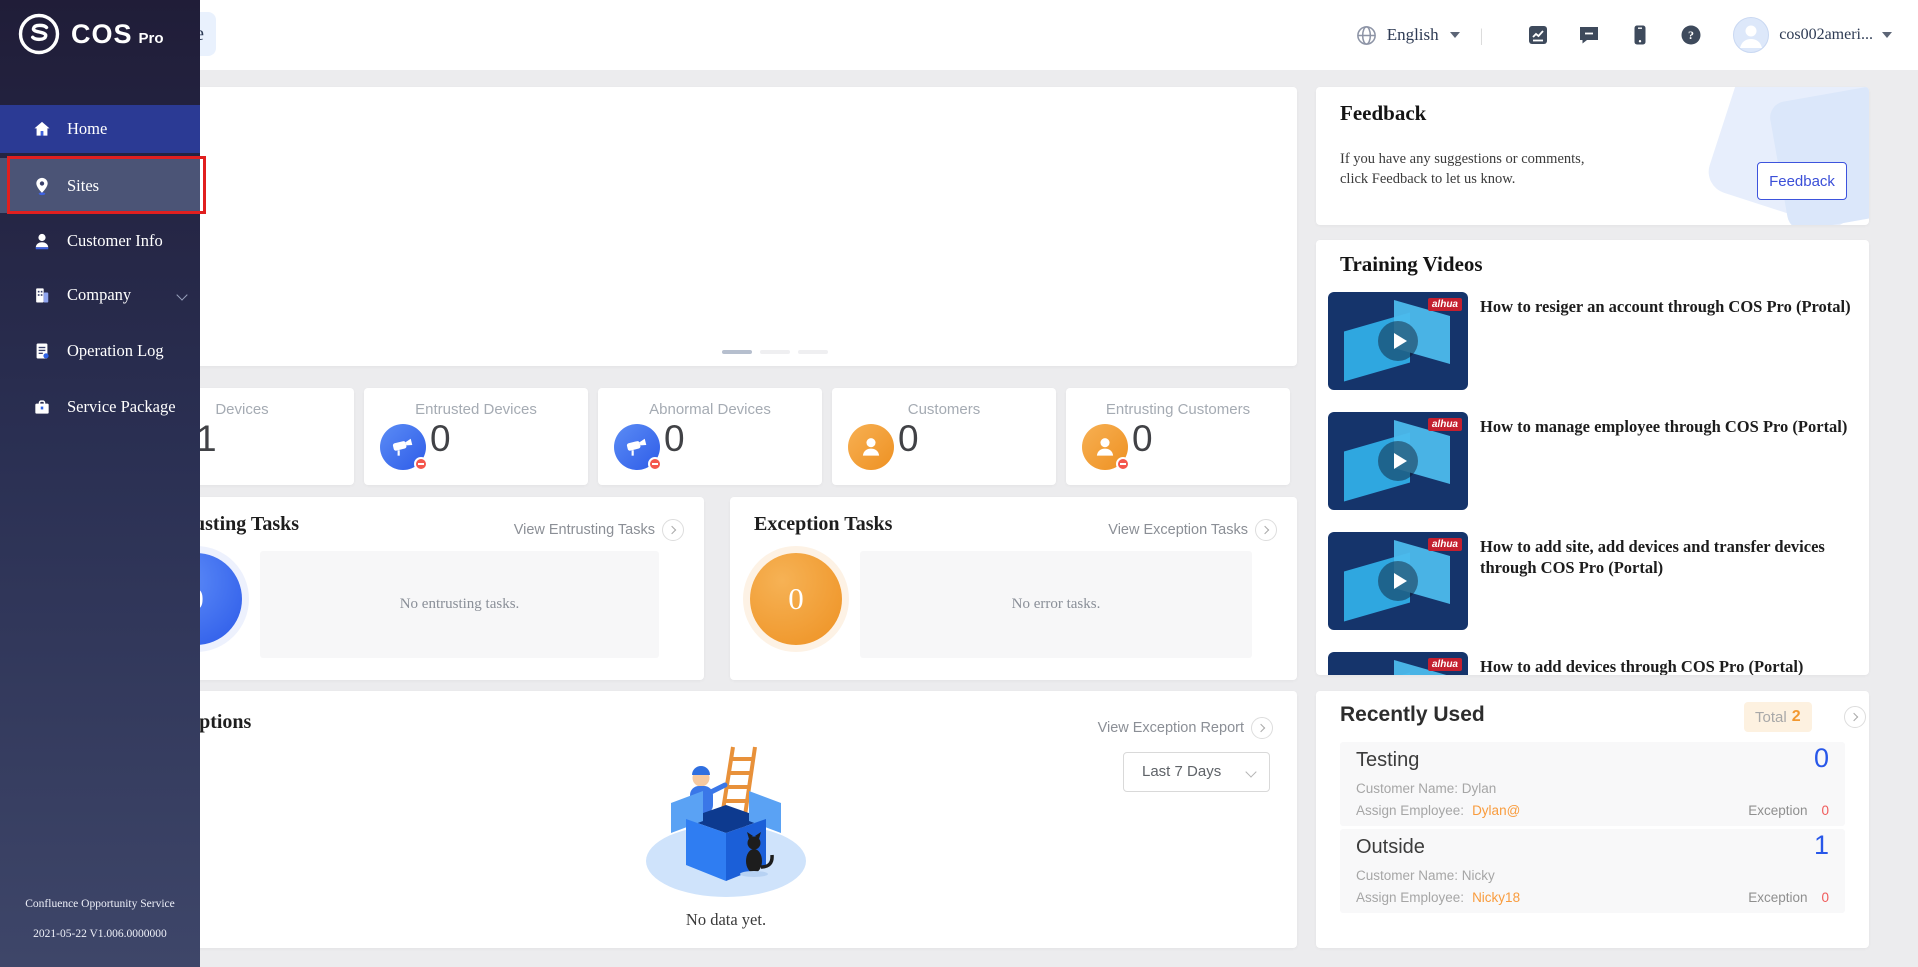 The width and height of the screenshot is (1918, 967). I want to click on stat-card-abnormal-devices: Abnormal Devices 0, so click(710, 436).